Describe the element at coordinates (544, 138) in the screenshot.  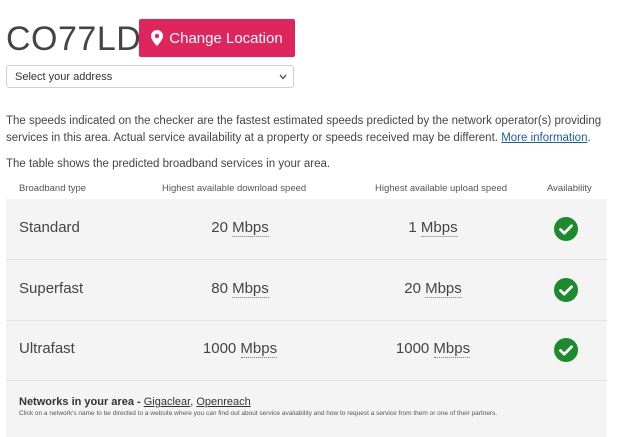
I see `more-information-link: More information` at that location.